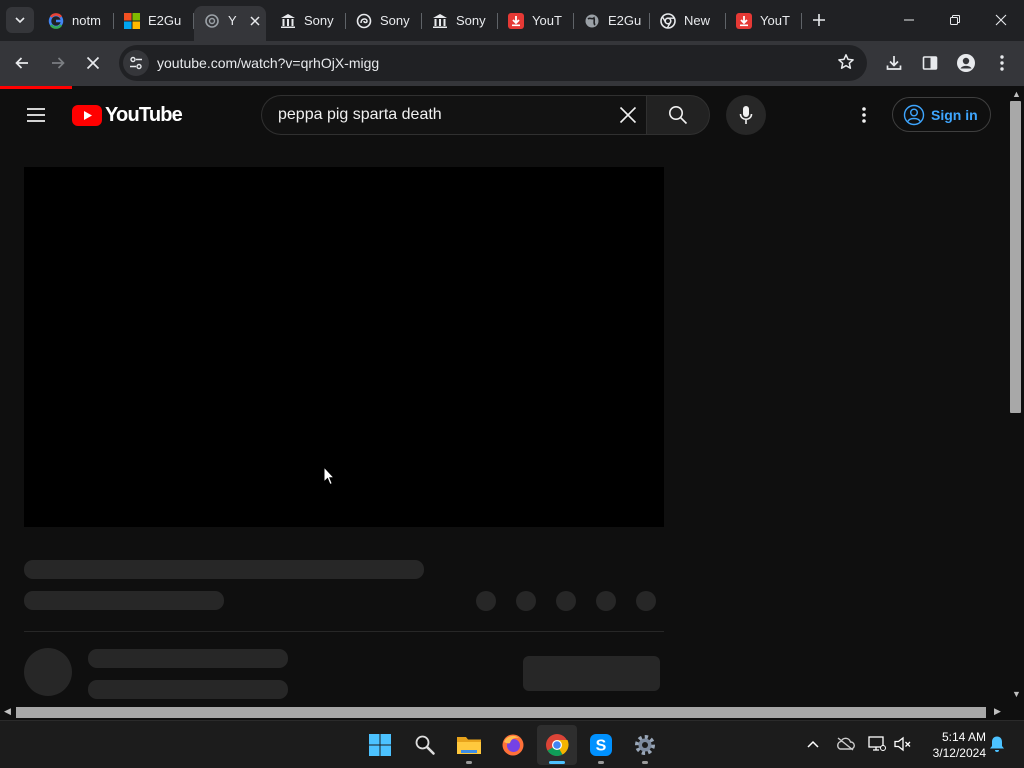 The width and height of the screenshot is (1024, 768). I want to click on settings-menu-button, so click(864, 115).